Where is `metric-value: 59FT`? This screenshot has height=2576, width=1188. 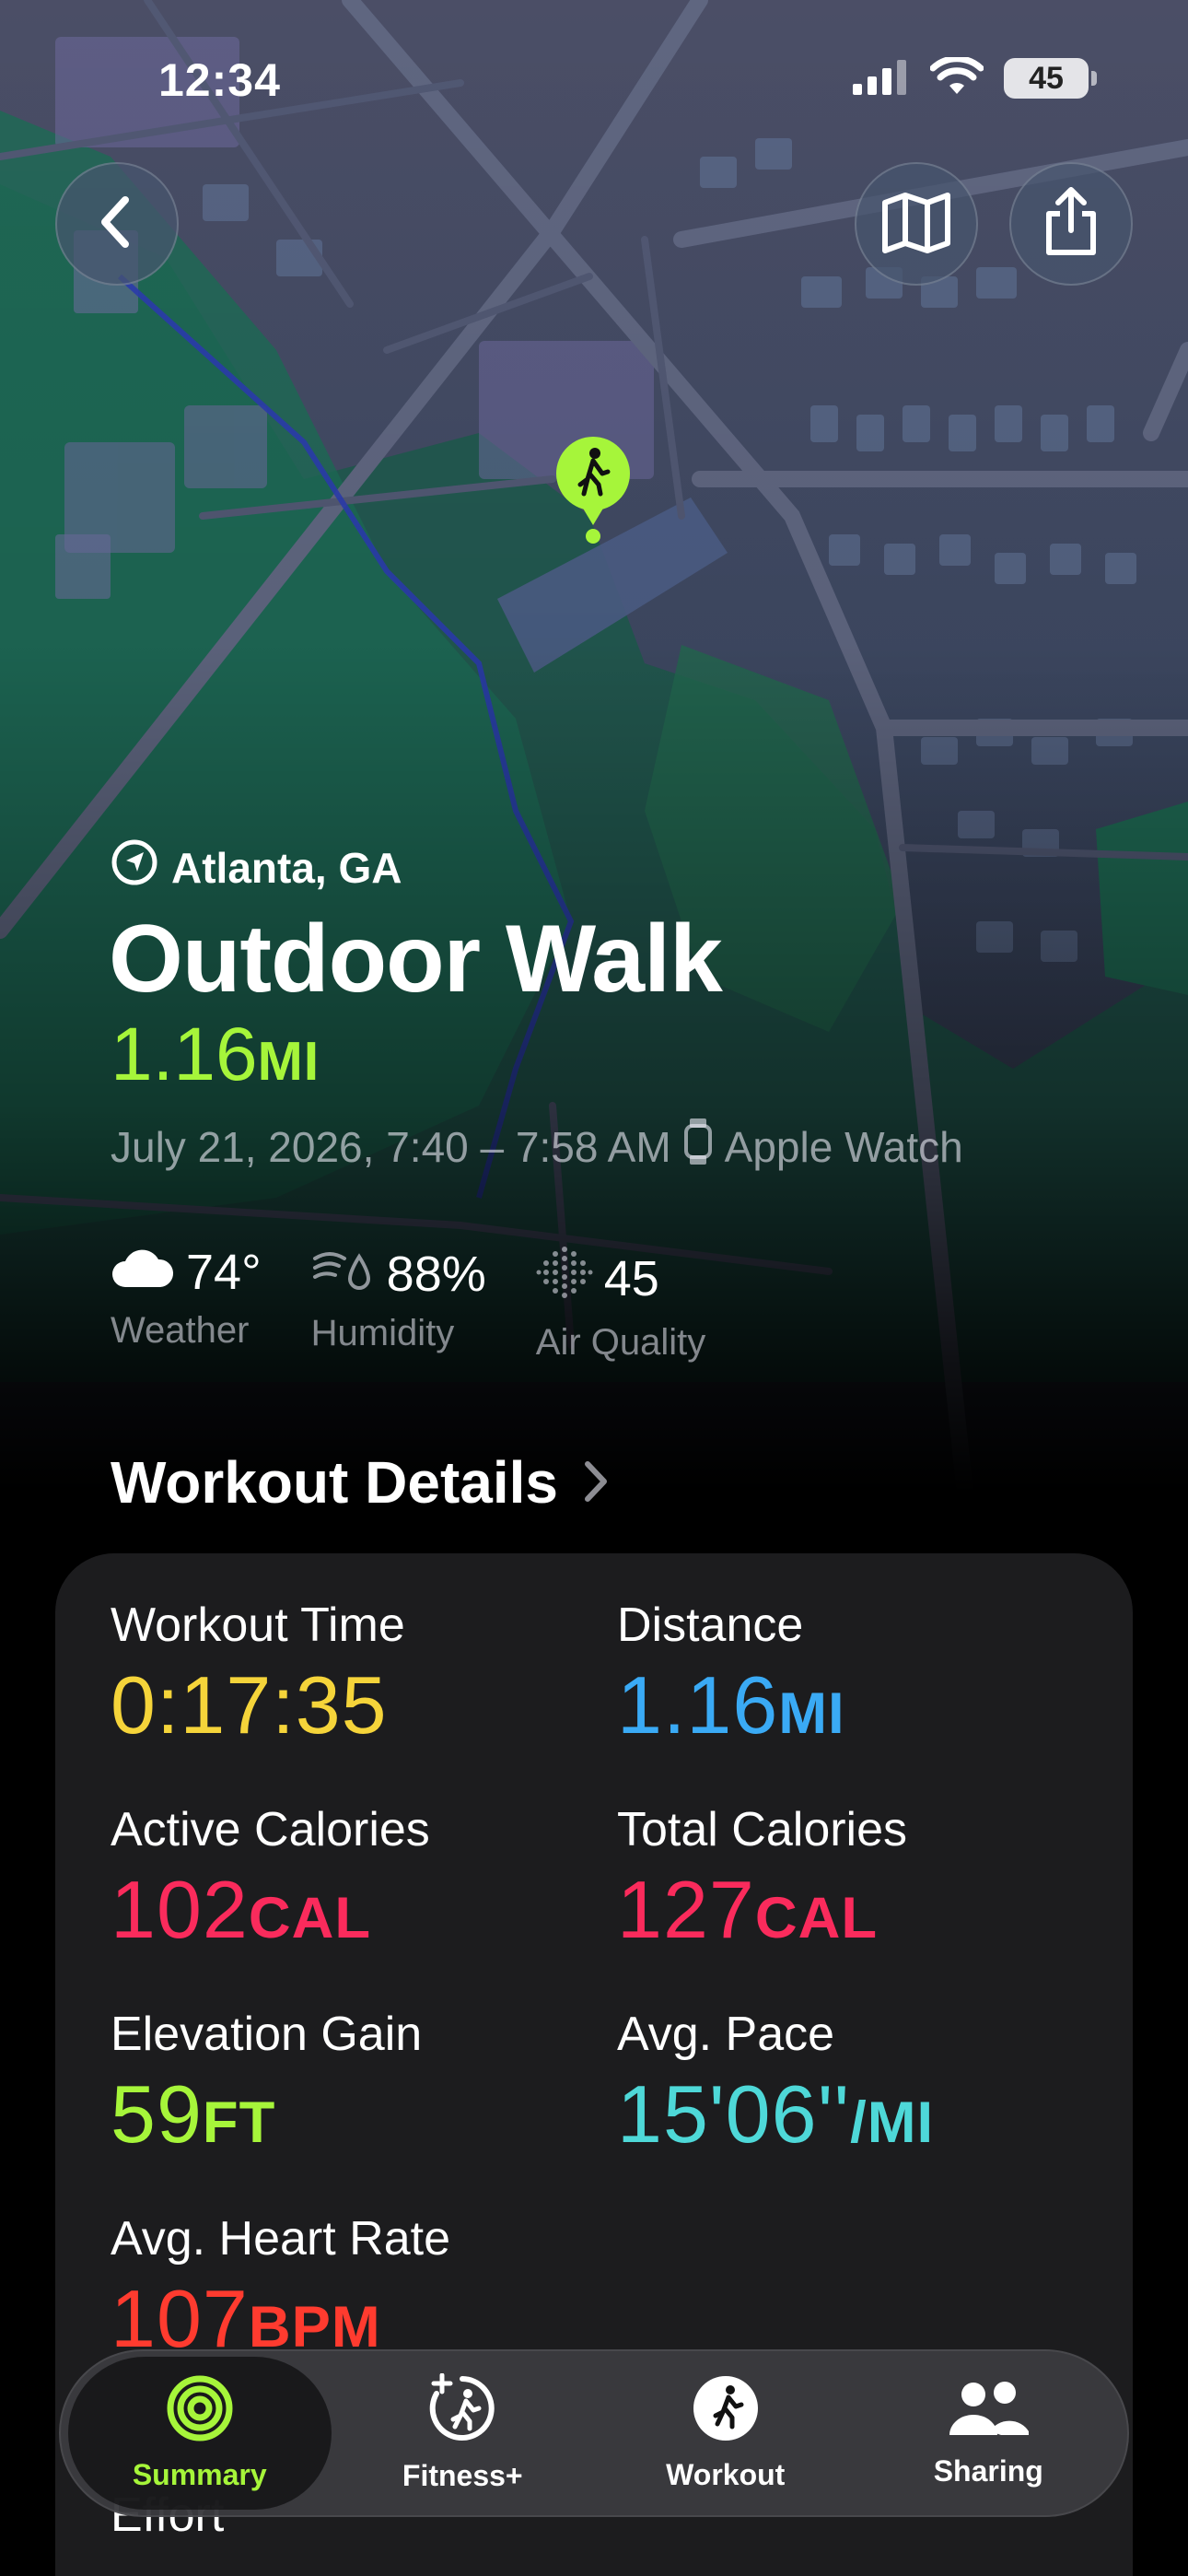 metric-value: 59FT is located at coordinates (266, 2114).